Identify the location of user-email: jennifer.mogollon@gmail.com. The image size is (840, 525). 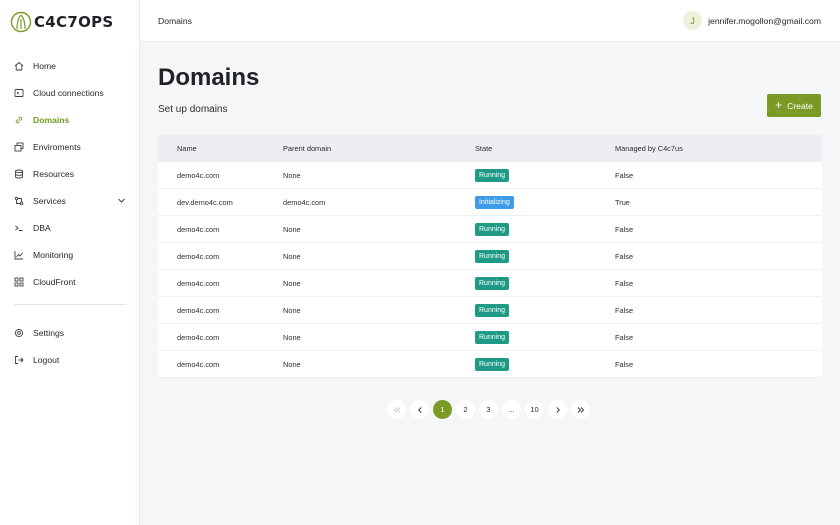
(764, 20).